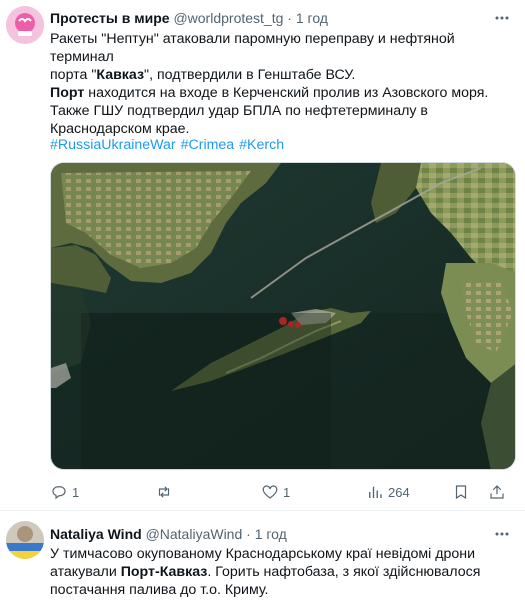  I want to click on views-button: 264, so click(388, 492).